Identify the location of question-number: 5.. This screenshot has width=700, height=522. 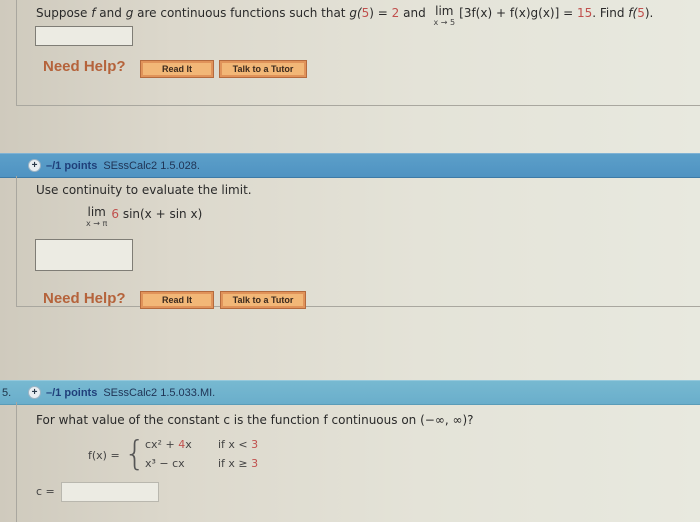
(7, 392).